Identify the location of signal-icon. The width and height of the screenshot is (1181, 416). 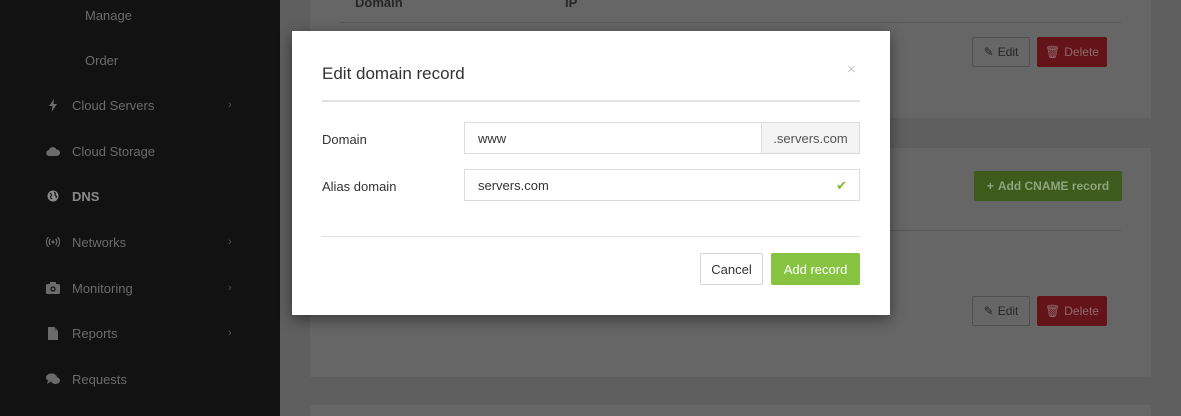
(53, 242).